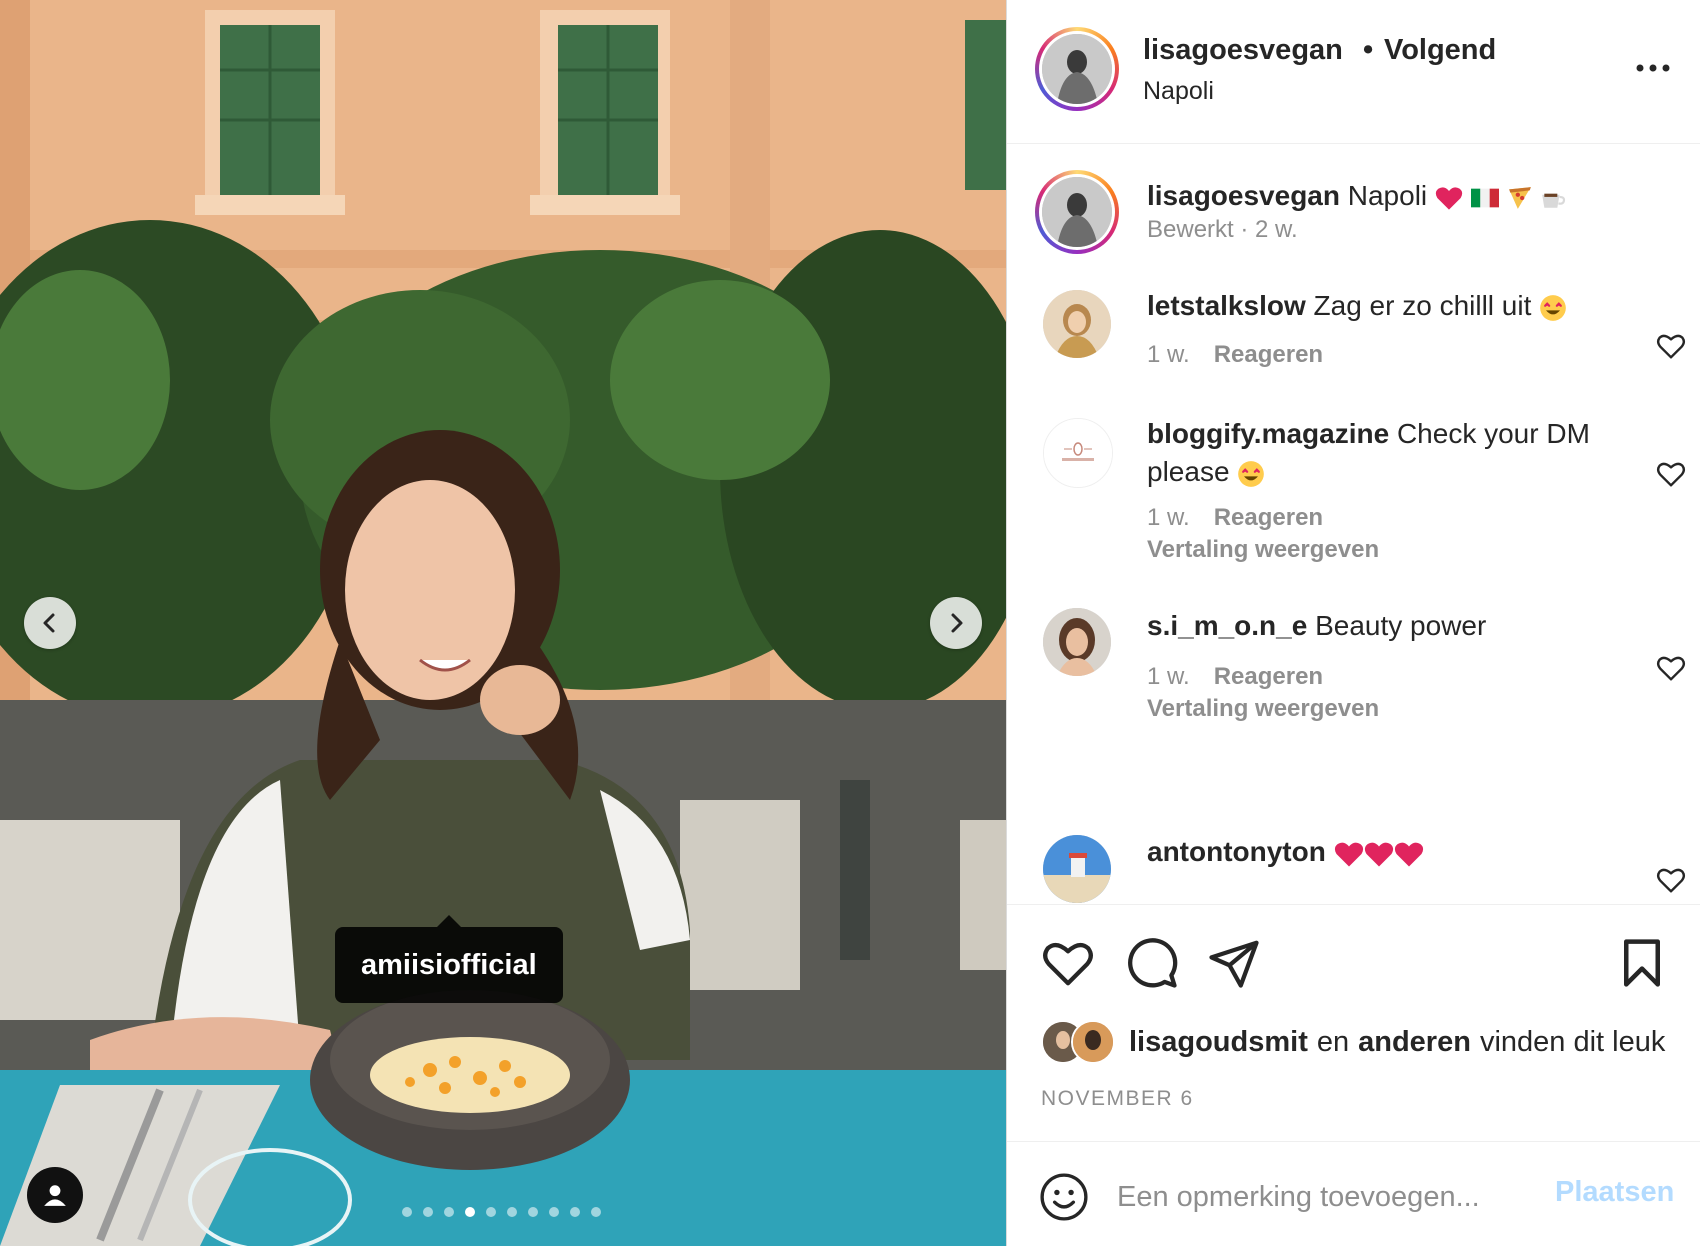 This screenshot has width=1700, height=1248. Describe the element at coordinates (1333, 1041) in the screenshot. I see `likes-connector: en` at that location.